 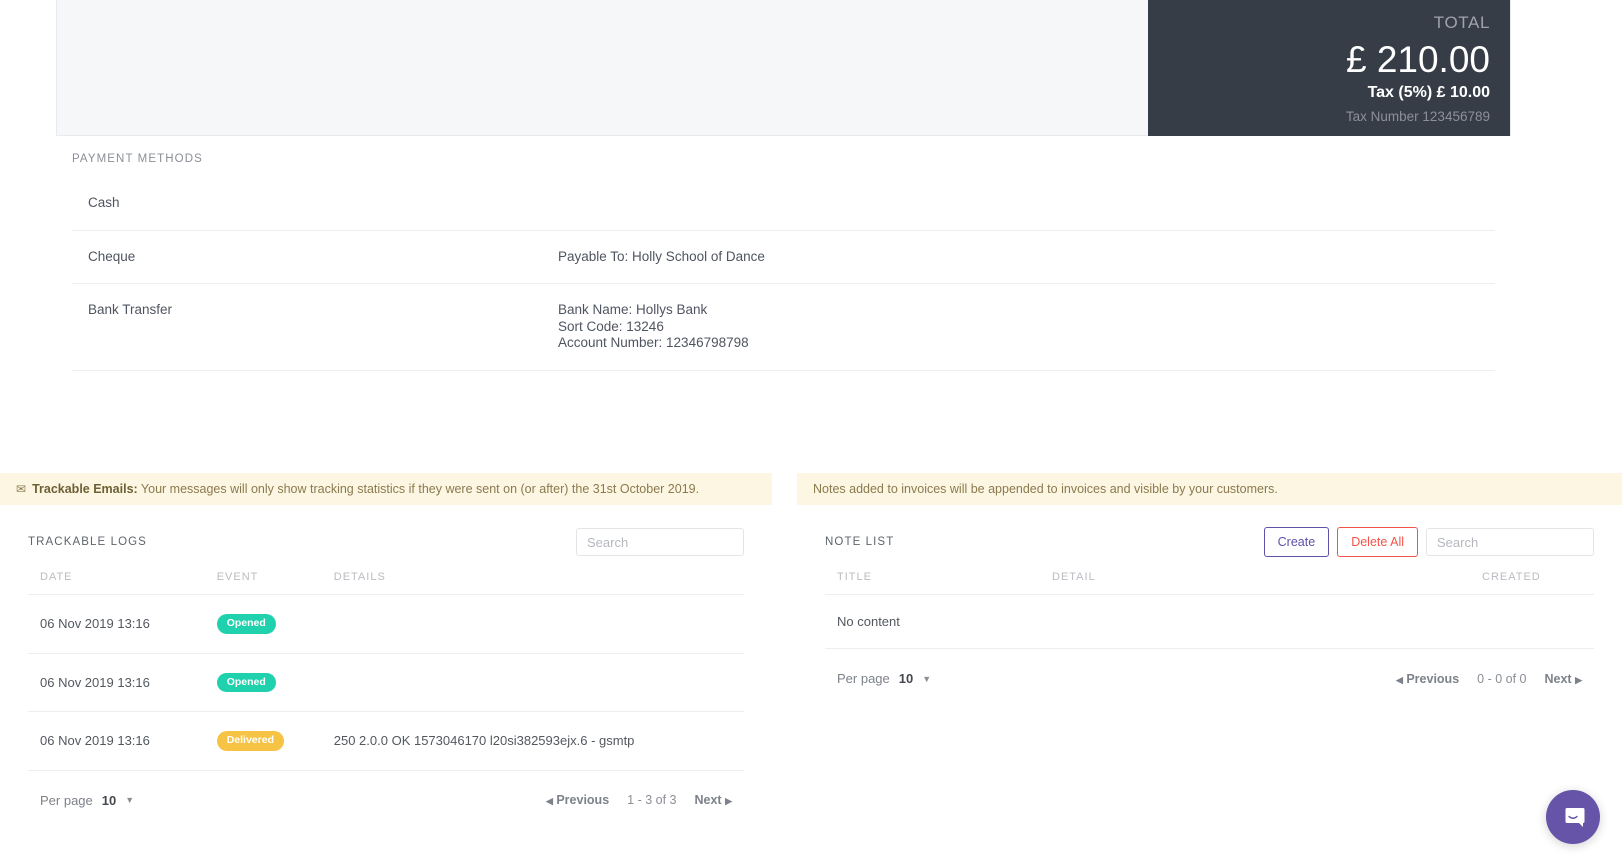 I want to click on column-header-title: TITLE, so click(x=932, y=583).